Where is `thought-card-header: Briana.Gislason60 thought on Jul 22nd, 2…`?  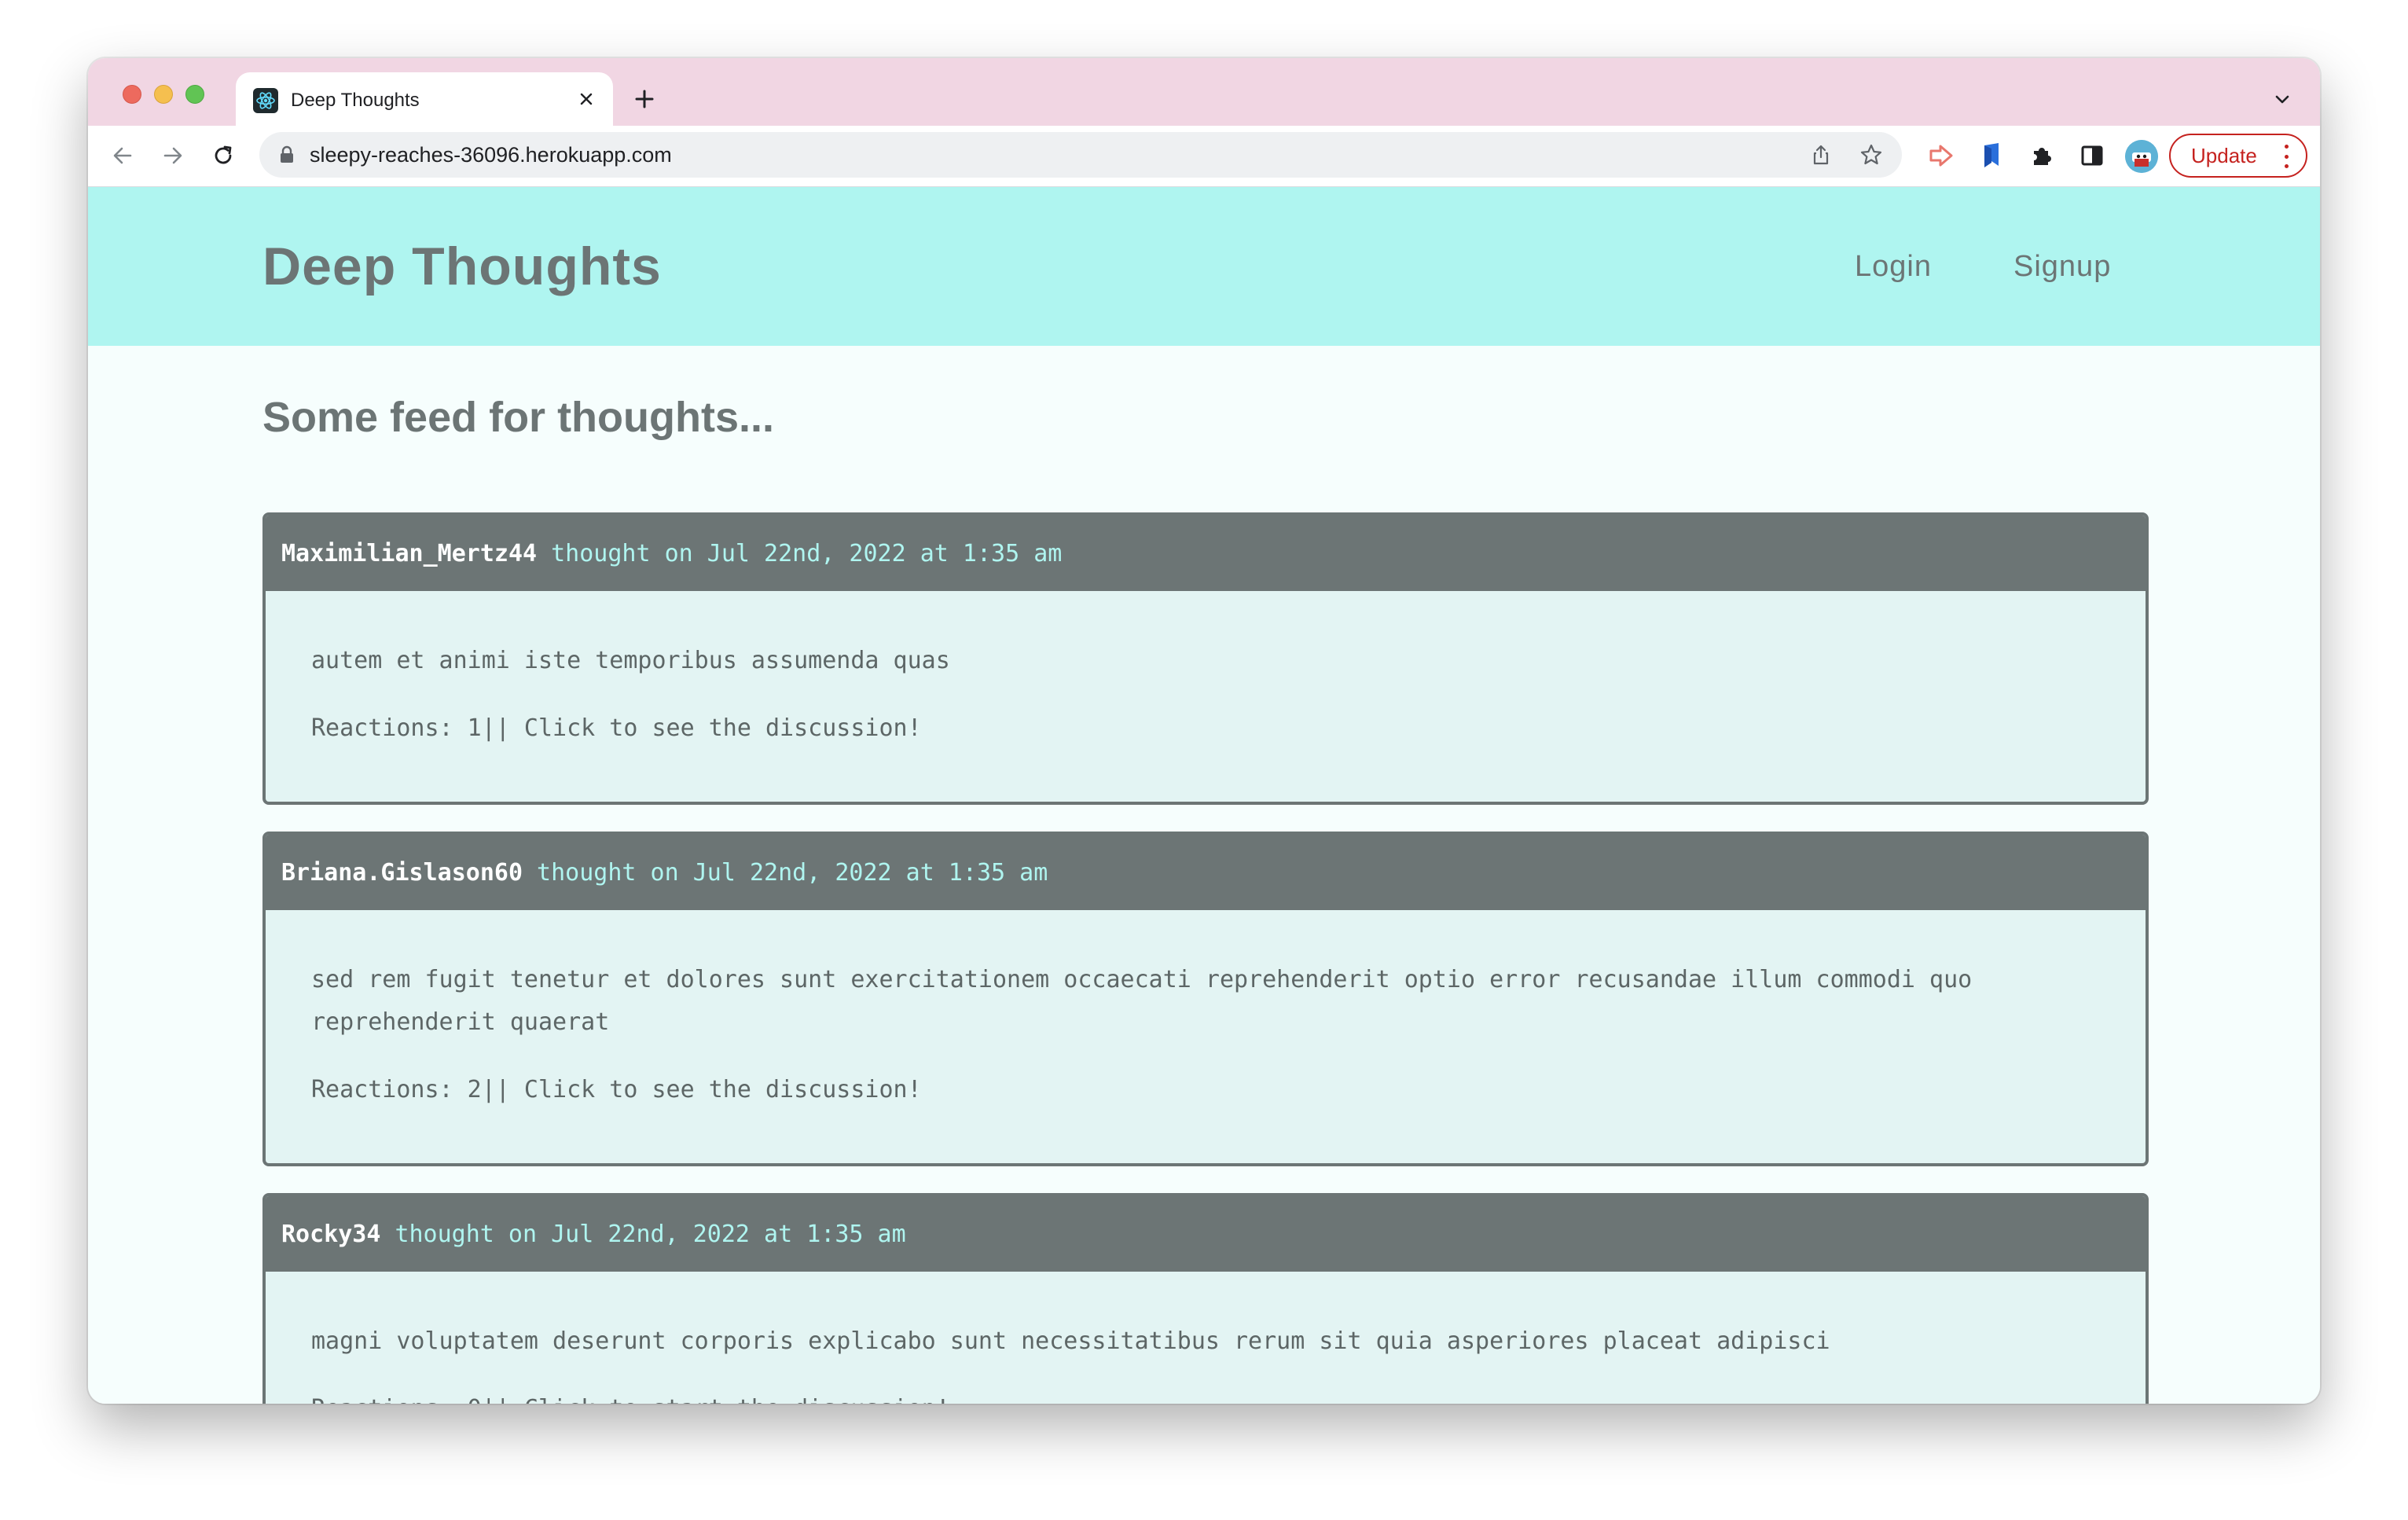 thought-card-header: Briana.Gislason60 thought on Jul 22nd, 2… is located at coordinates (1206, 872).